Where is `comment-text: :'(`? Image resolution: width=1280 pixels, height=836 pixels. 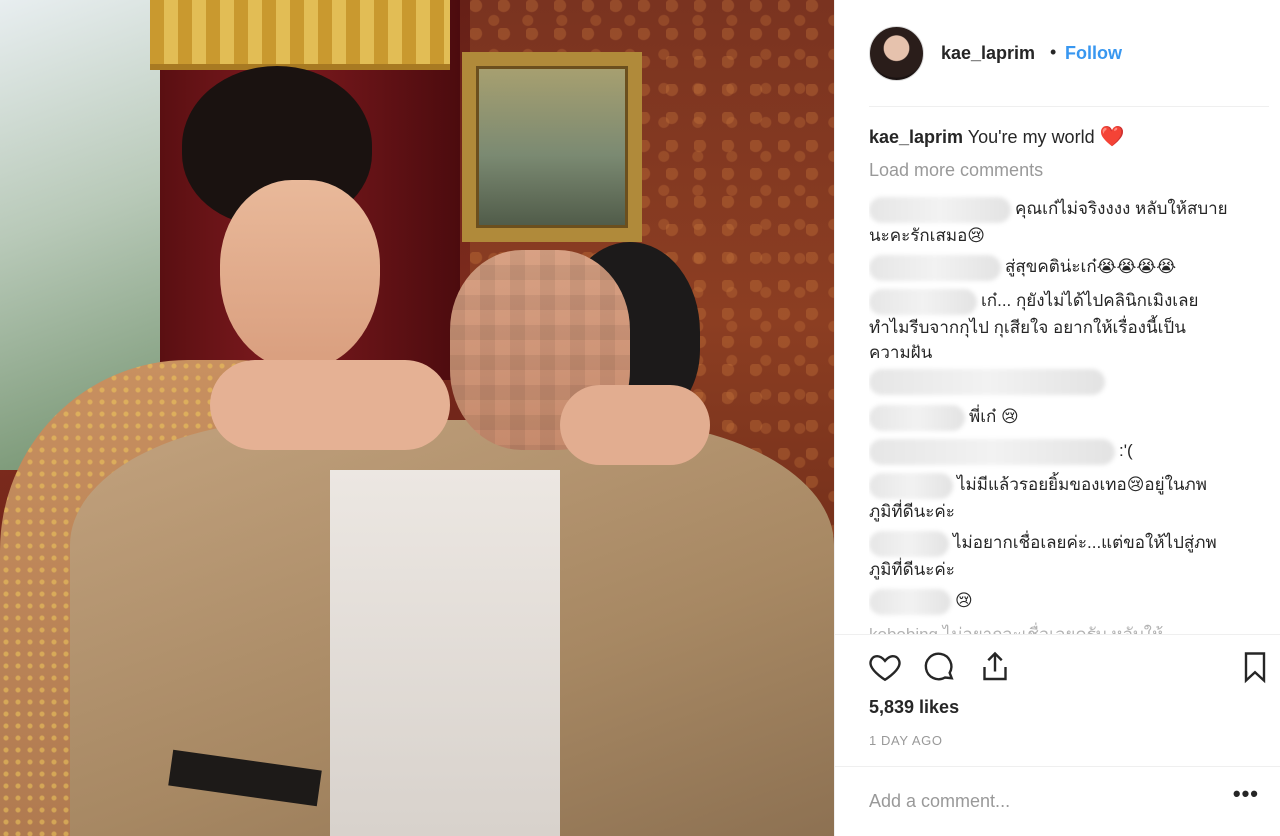 comment-text: :'( is located at coordinates (1126, 450).